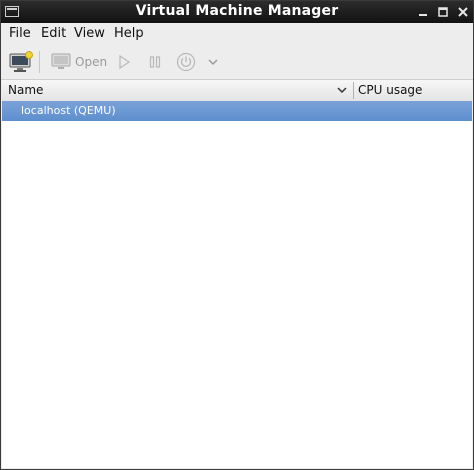 This screenshot has height=470, width=474. Describe the element at coordinates (186, 62) in the screenshot. I see `power-icon` at that location.